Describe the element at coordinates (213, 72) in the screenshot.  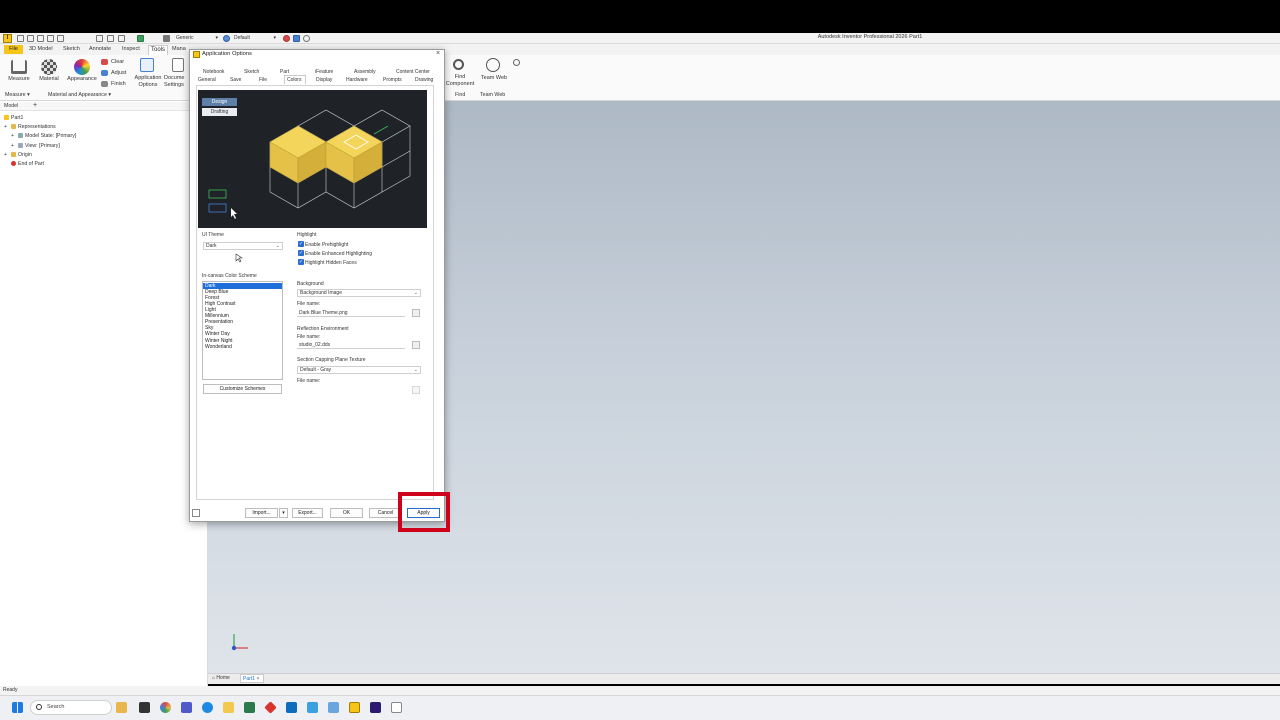
I see `tab-notebook: Notebook` at that location.